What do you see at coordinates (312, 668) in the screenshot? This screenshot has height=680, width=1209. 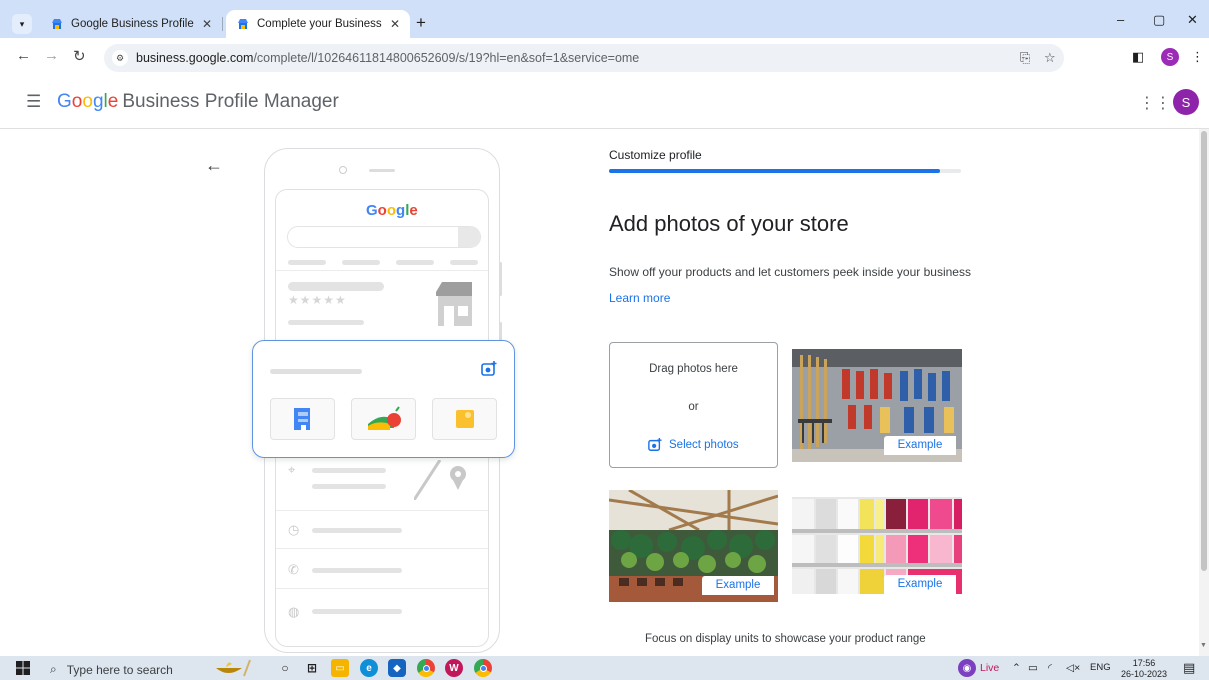 I see `task-view-icon: ⊞` at bounding box center [312, 668].